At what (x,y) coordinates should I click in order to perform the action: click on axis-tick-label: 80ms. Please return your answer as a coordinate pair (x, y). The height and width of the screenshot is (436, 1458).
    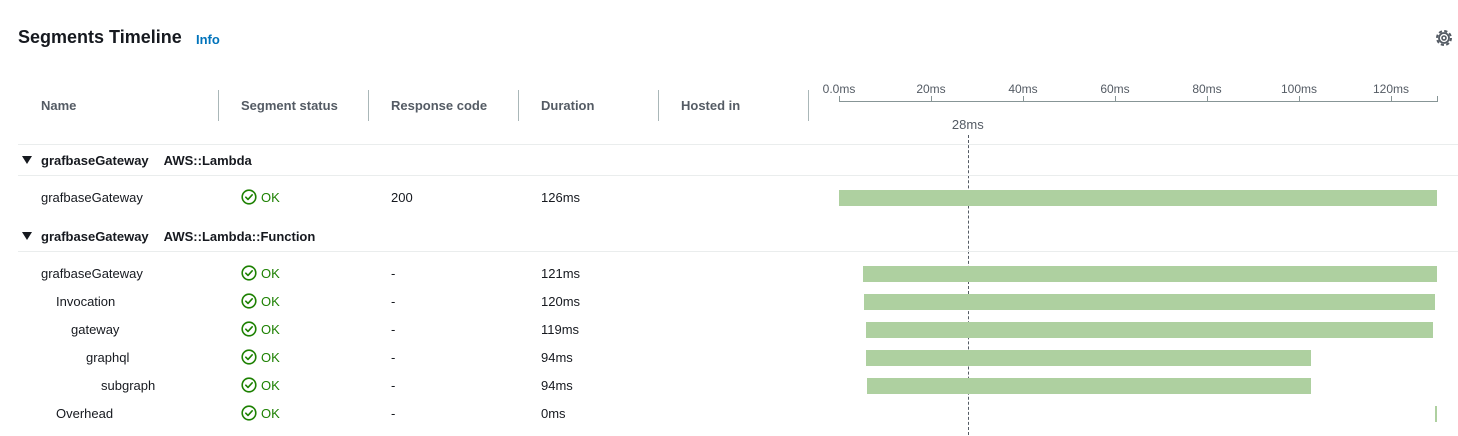
    Looking at the image, I should click on (1207, 89).